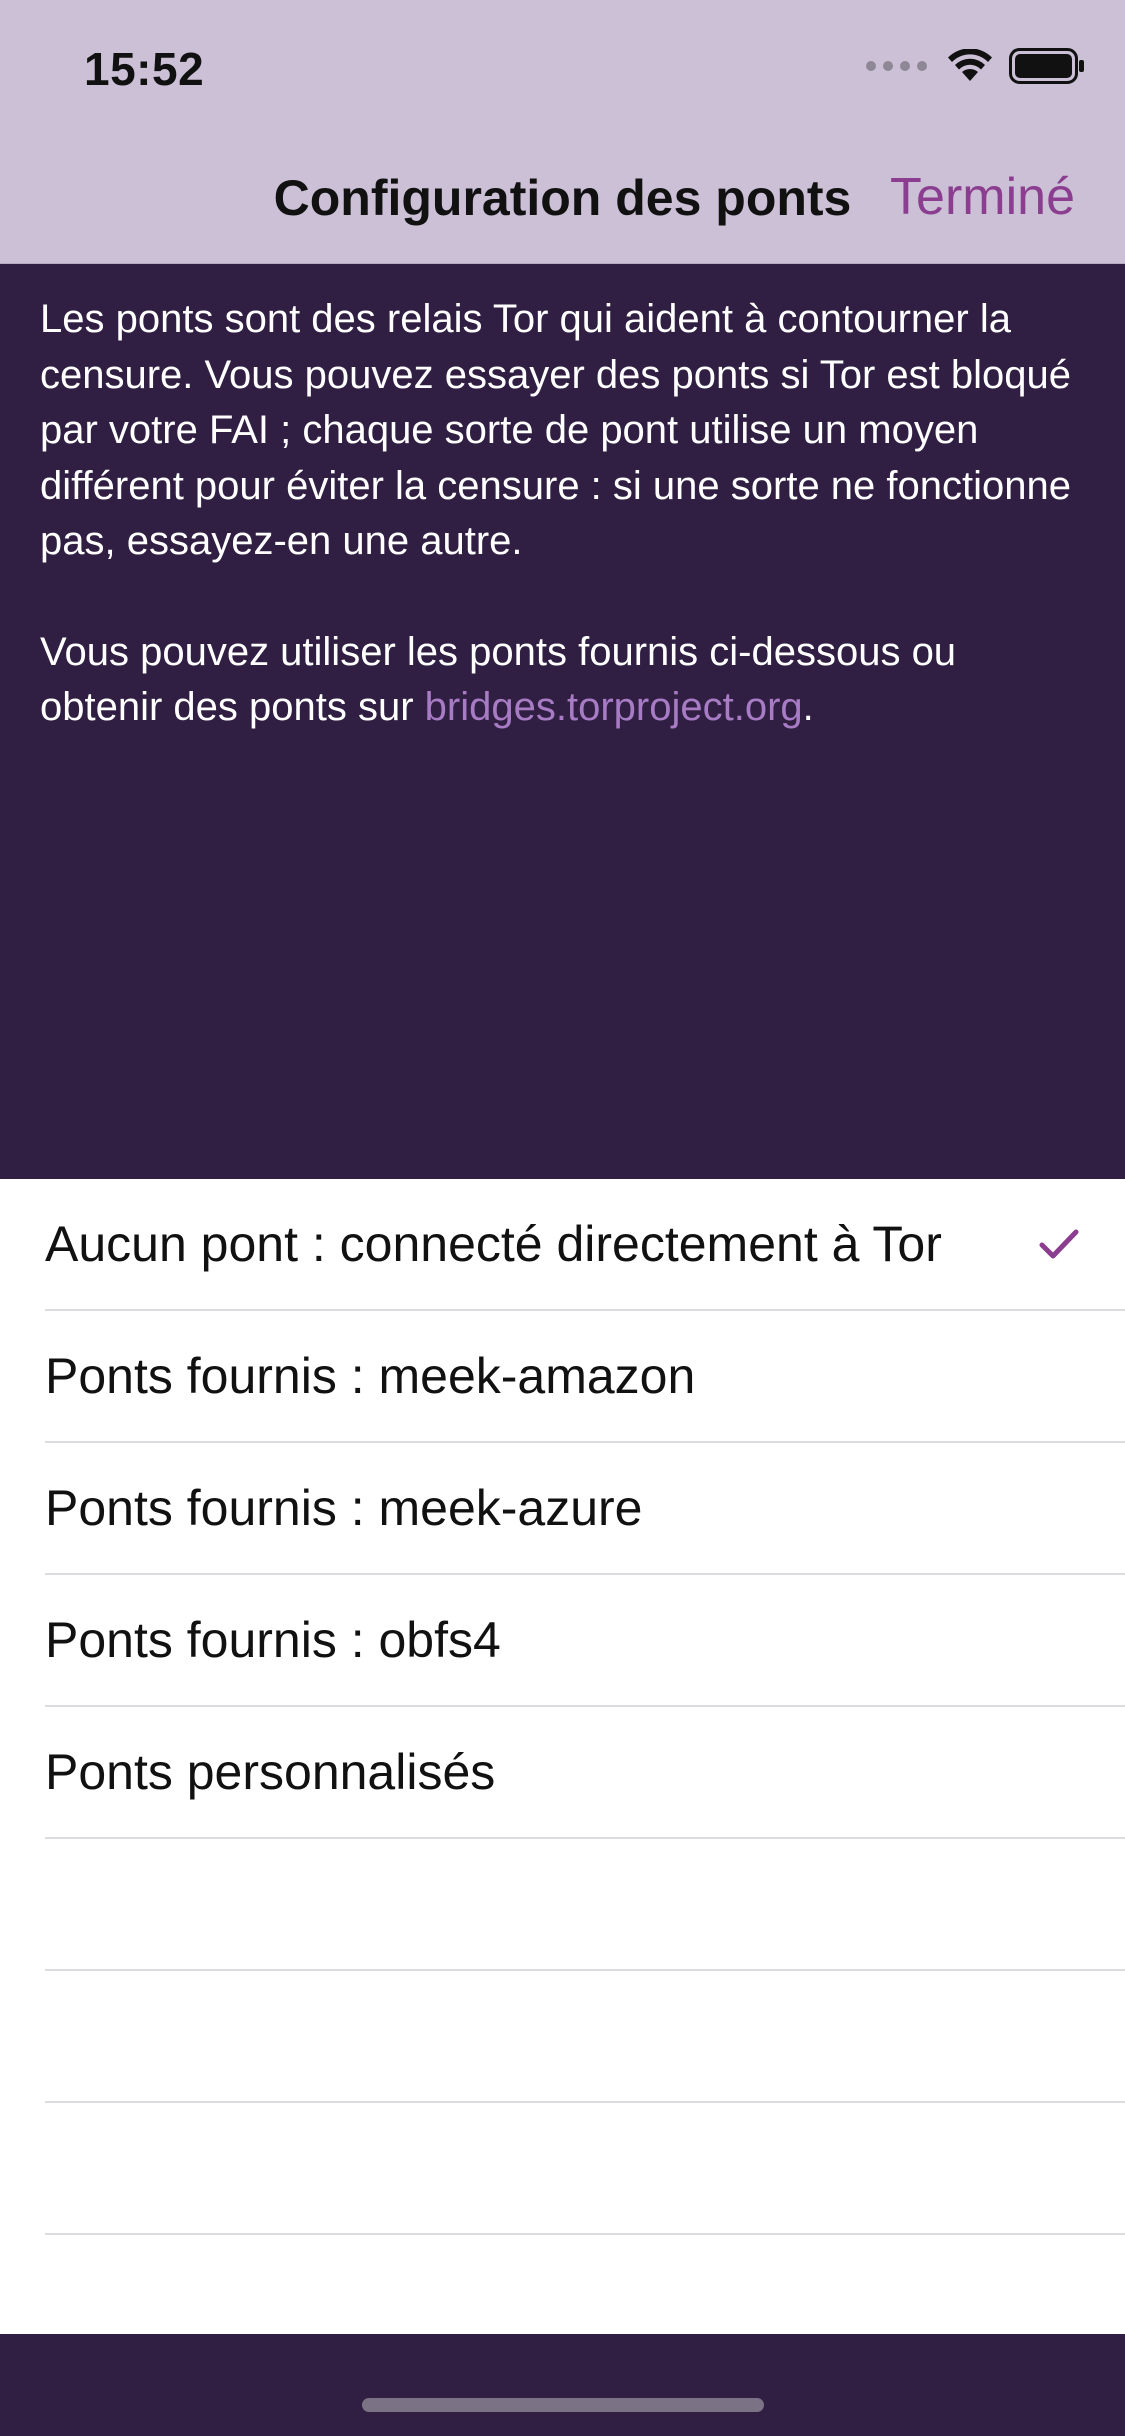  I want to click on option-custom-bridges: Ponts personnalisés, so click(585, 1773).